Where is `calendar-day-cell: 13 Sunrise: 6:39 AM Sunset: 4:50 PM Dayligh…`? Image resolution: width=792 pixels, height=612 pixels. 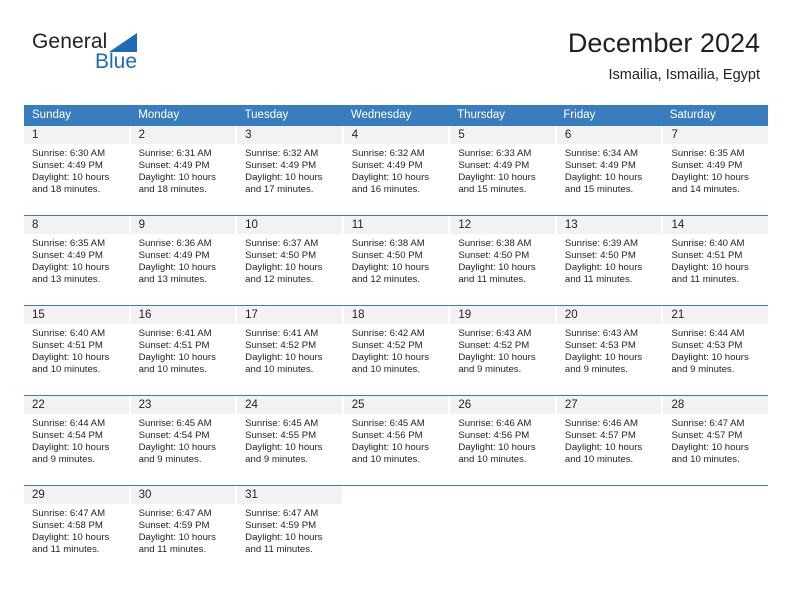 calendar-day-cell: 13 Sunrise: 6:39 AM Sunset: 4:50 PM Dayligh… is located at coordinates (608, 260).